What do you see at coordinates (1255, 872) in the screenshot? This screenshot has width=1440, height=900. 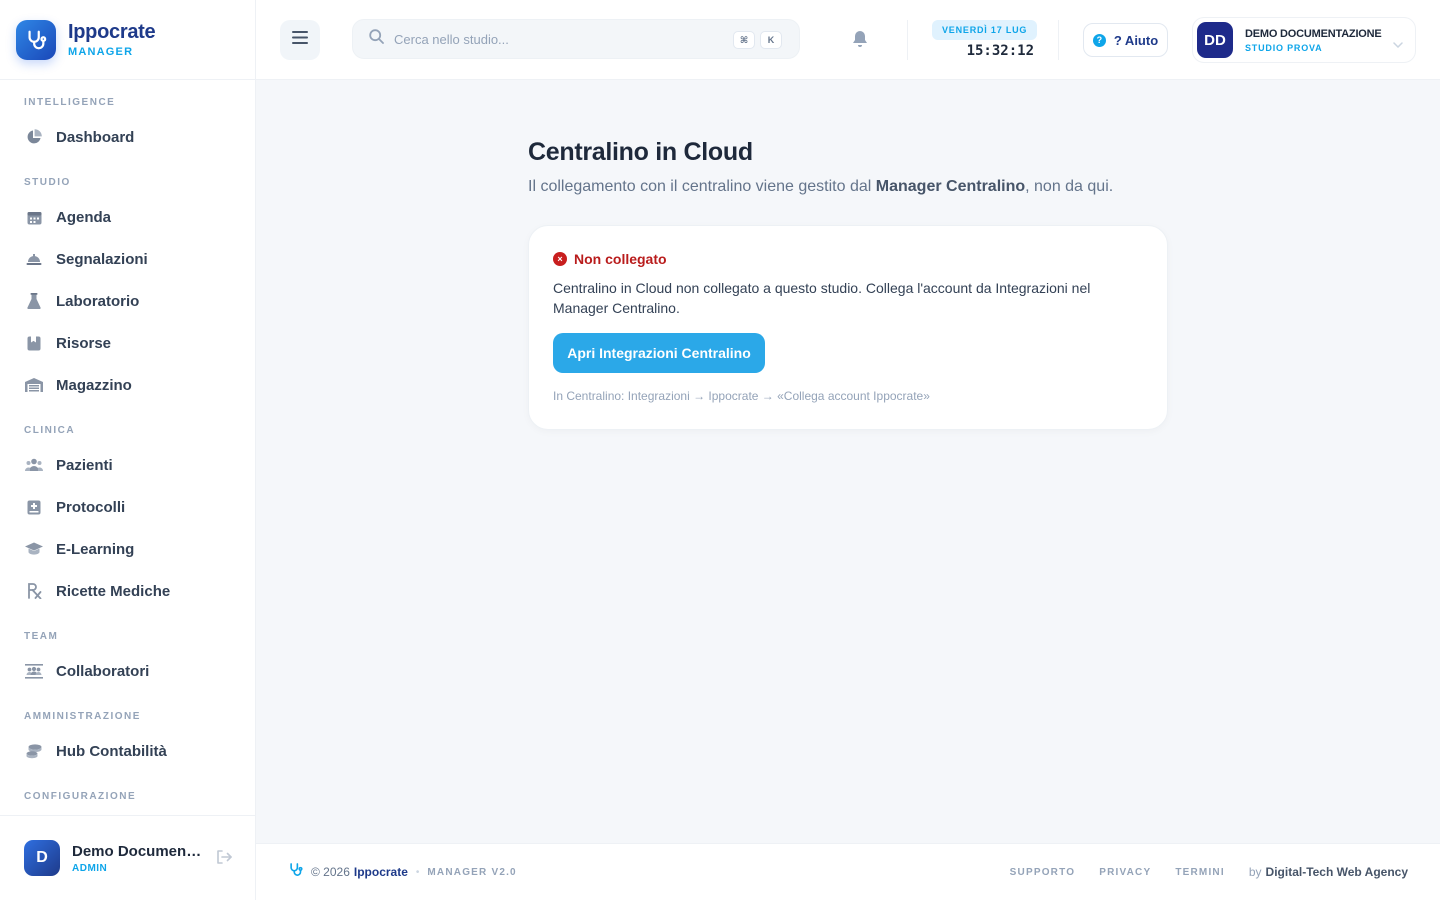 I see `footer-by: by` at bounding box center [1255, 872].